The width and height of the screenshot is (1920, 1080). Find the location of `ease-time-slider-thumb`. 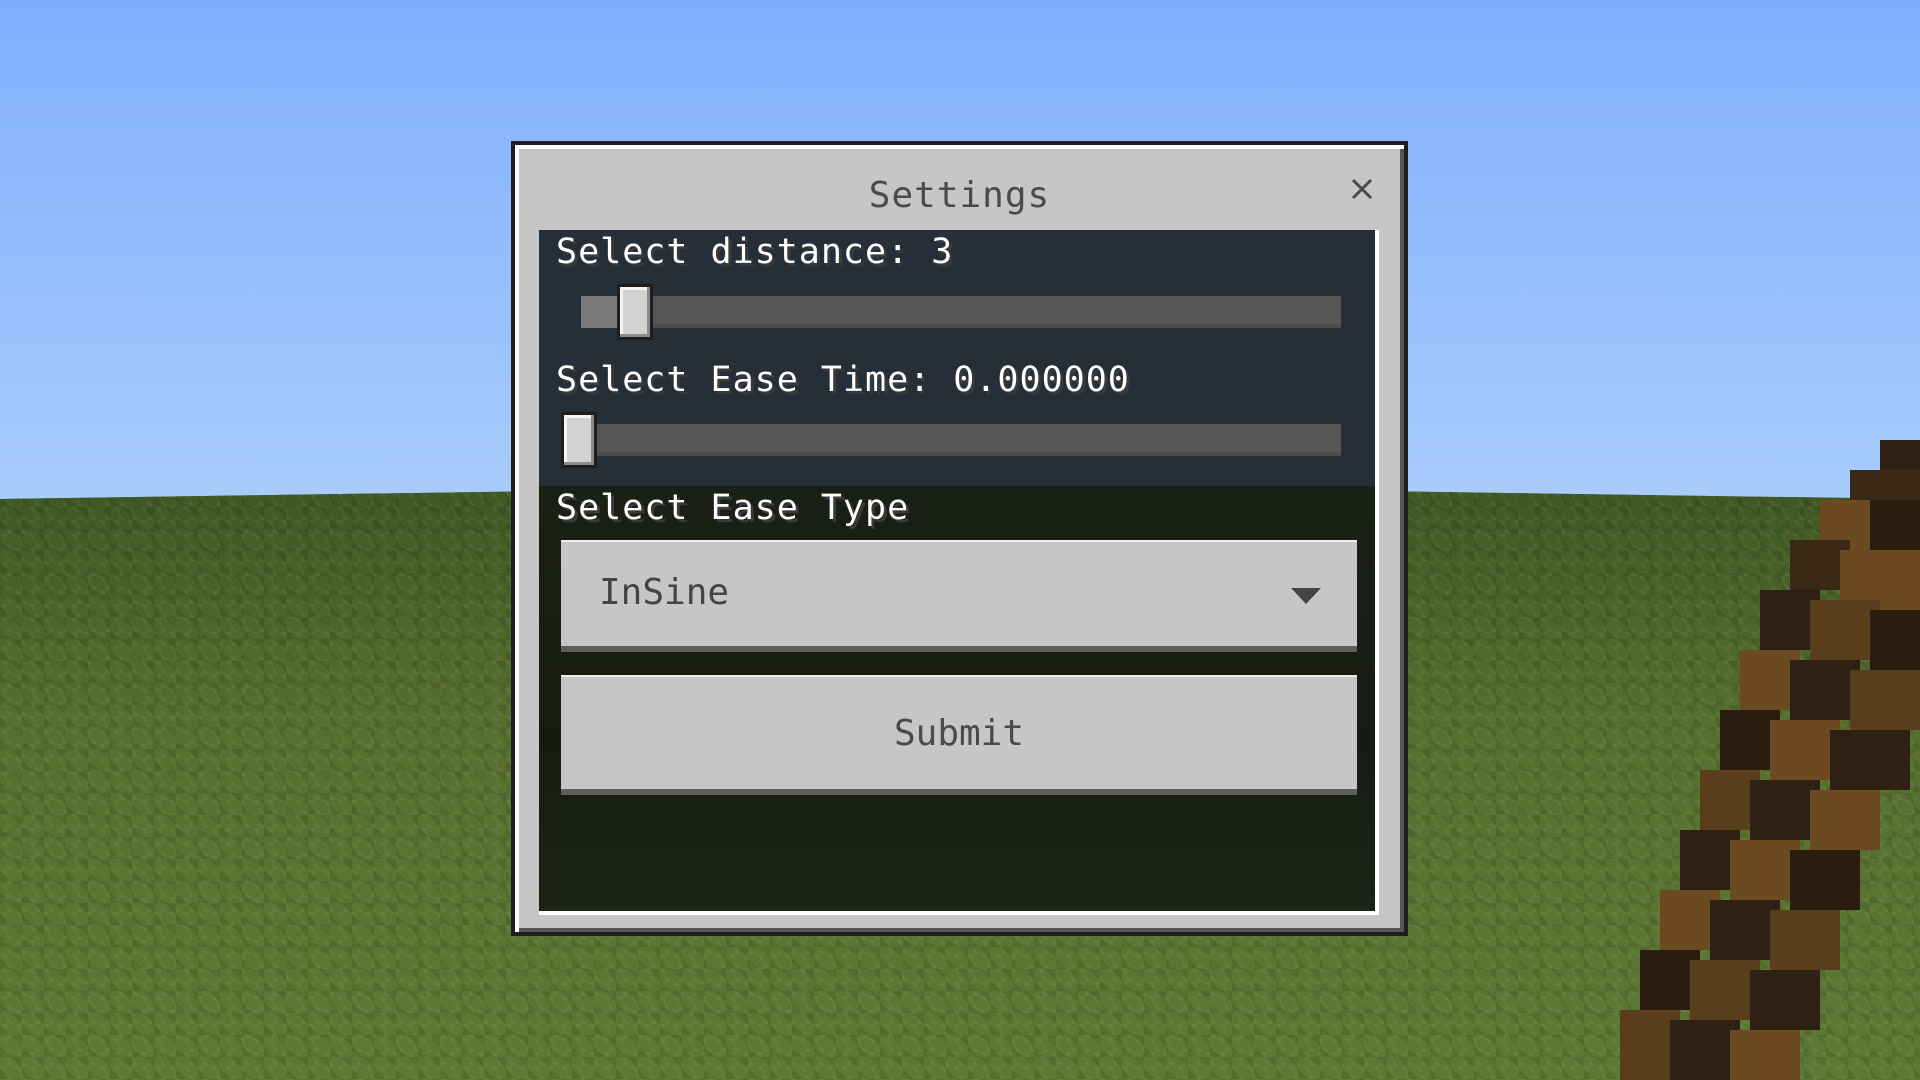

ease-time-slider-thumb is located at coordinates (579, 440).